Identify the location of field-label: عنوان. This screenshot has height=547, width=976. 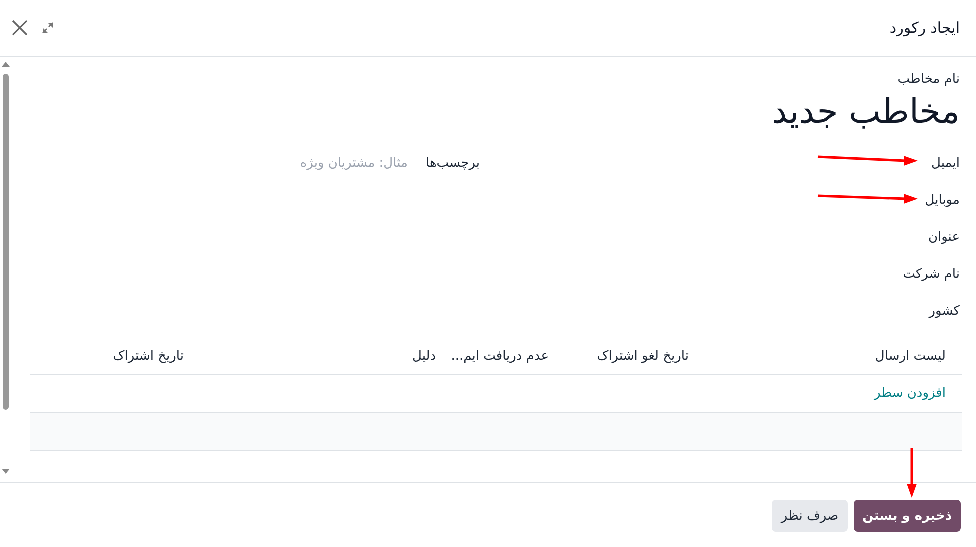
(944, 238).